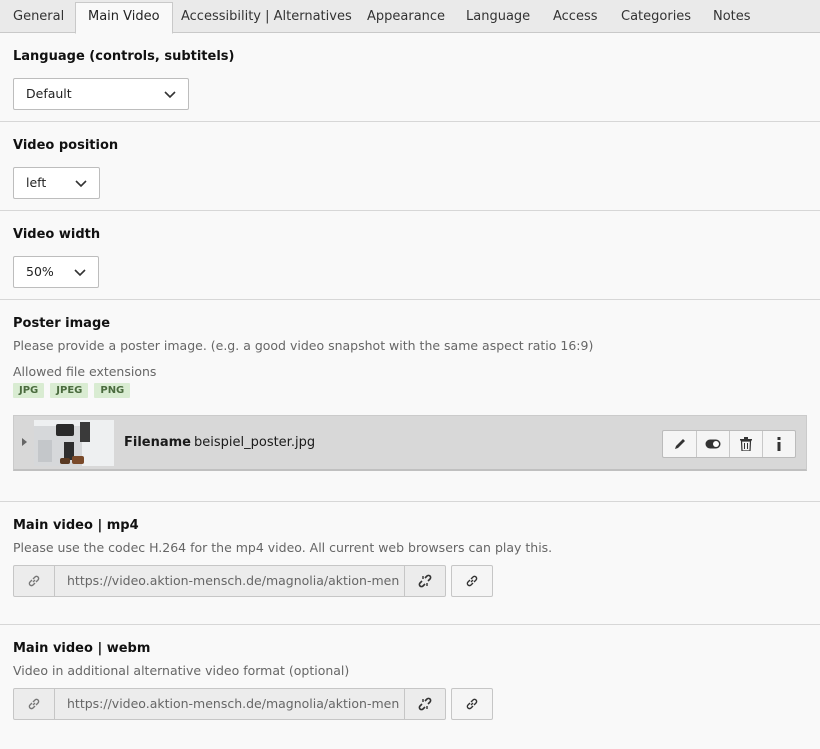 The image size is (820, 749). Describe the element at coordinates (49, 93) in the screenshot. I see `language-select-value: Default` at that location.